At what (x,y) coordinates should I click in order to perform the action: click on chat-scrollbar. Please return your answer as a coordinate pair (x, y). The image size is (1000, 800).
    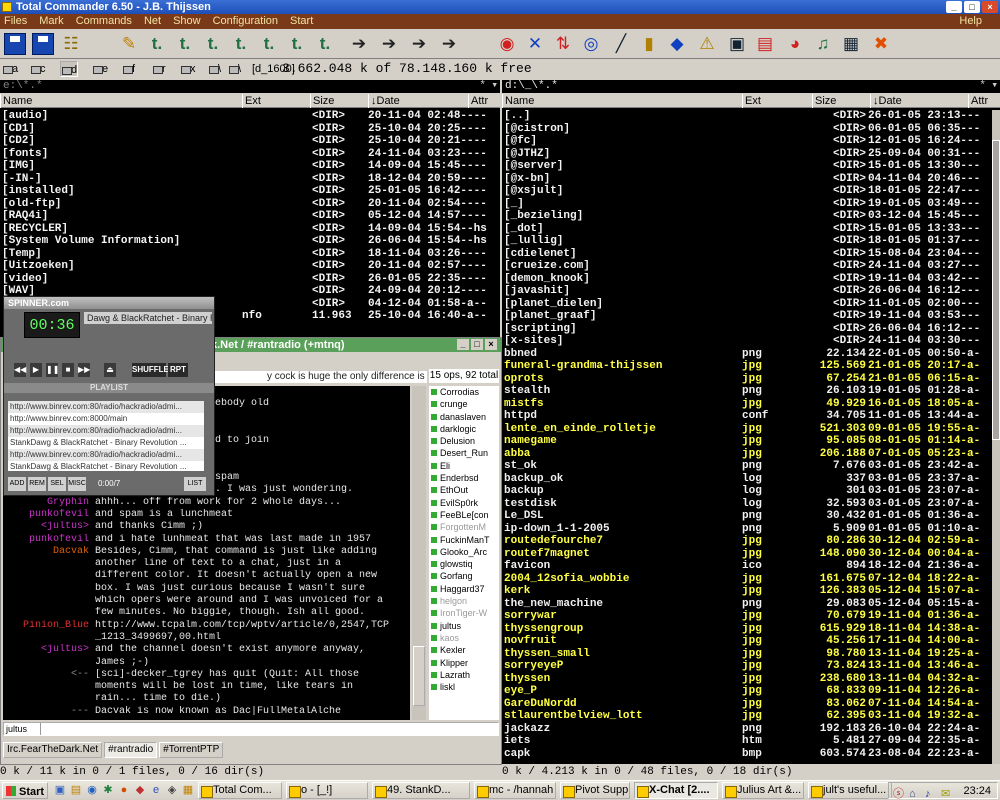
    Looking at the image, I should click on (419, 553).